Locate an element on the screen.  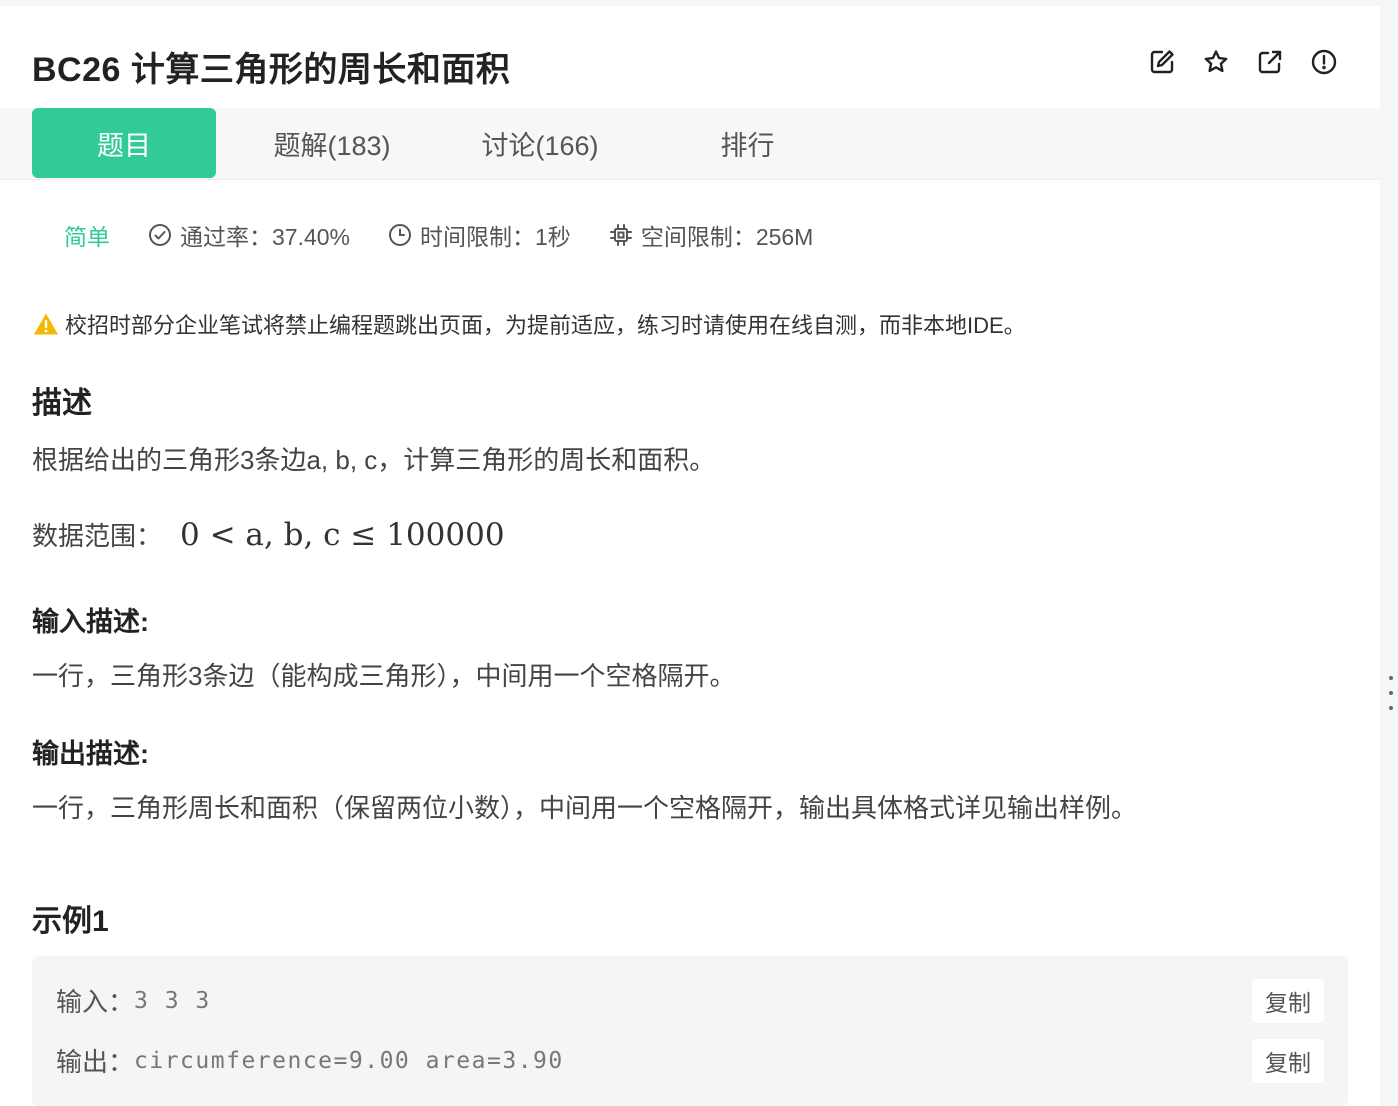
data-range: 数据范围： 0 < a, b, c ≤ 100000 is located at coordinates (268, 534).